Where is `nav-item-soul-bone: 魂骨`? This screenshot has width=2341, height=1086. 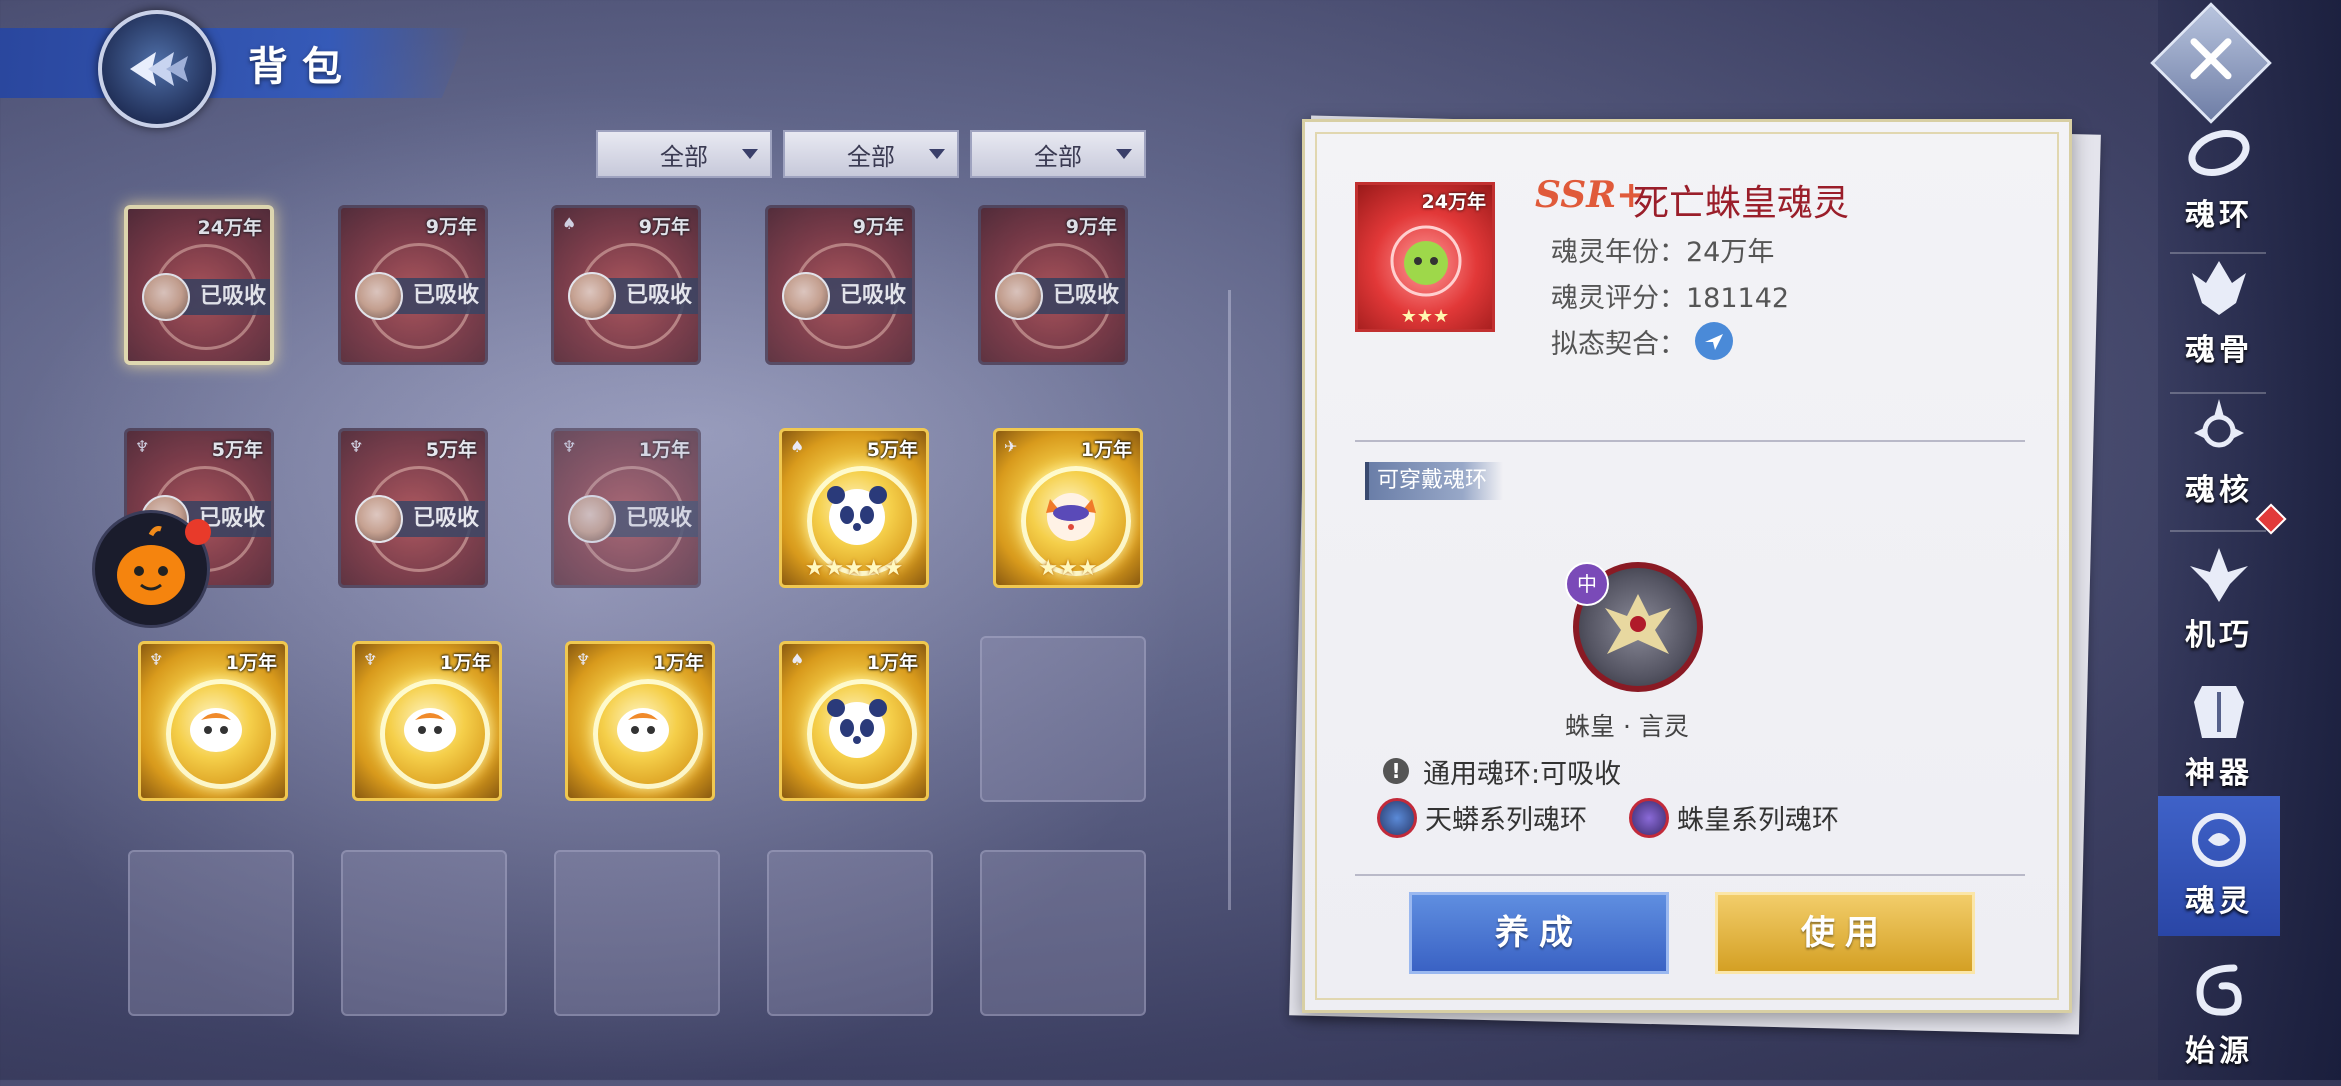 nav-item-soul-bone: 魂骨 is located at coordinates (2219, 315).